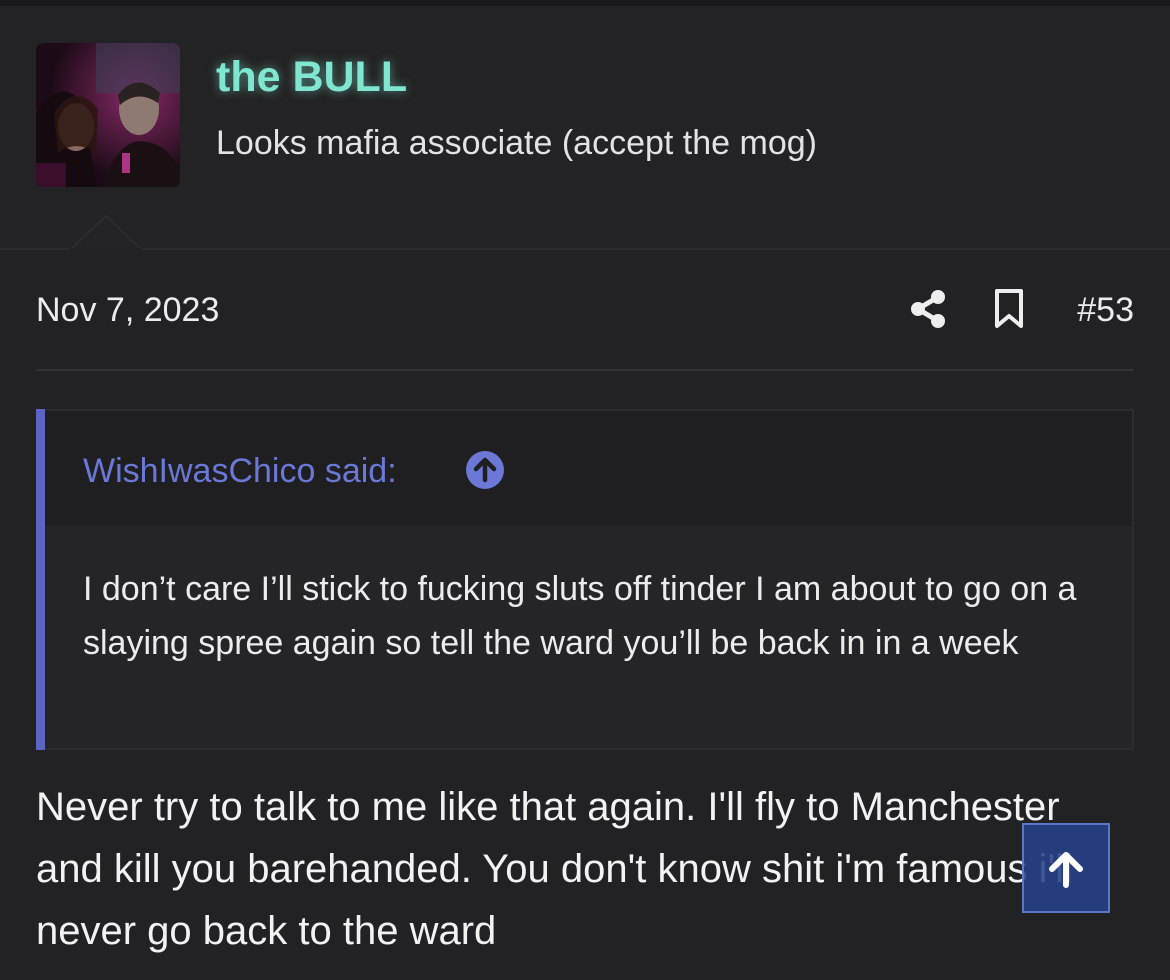 This screenshot has width=1170, height=980. I want to click on avatar-photo, so click(108, 115).